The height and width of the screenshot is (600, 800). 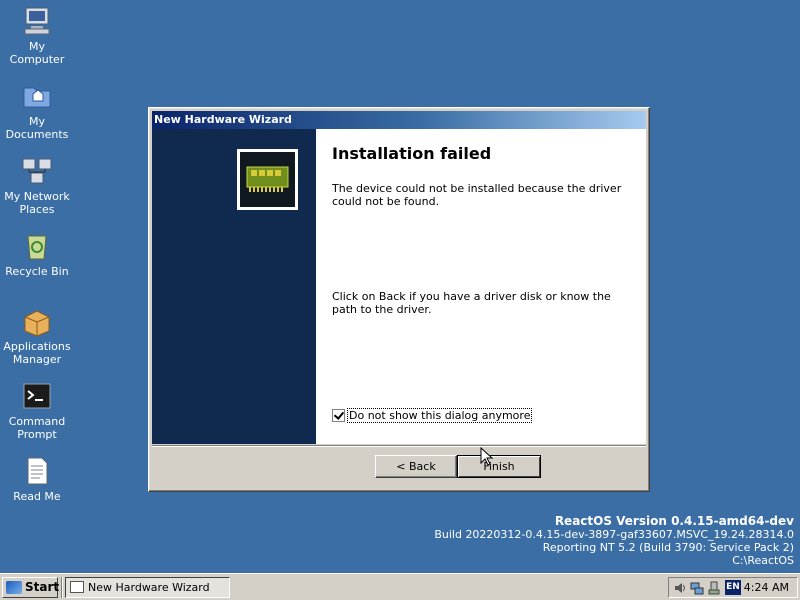 I want to click on volume-icon, so click(x=680, y=588).